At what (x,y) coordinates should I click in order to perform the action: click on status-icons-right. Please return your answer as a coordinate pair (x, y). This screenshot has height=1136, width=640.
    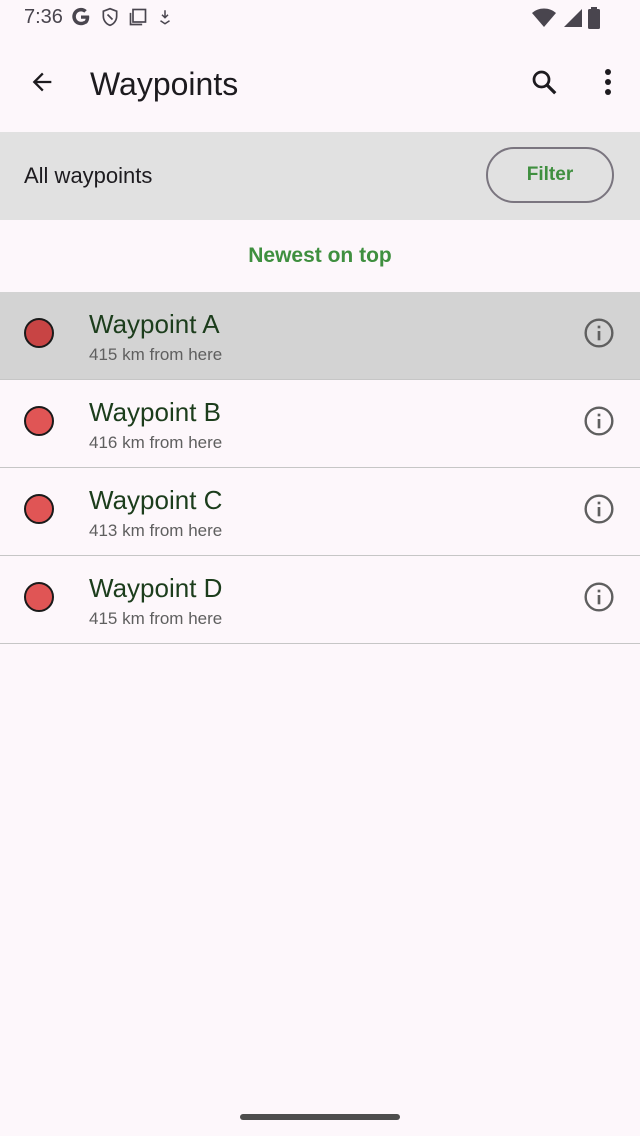
    Looking at the image, I should click on (566, 20).